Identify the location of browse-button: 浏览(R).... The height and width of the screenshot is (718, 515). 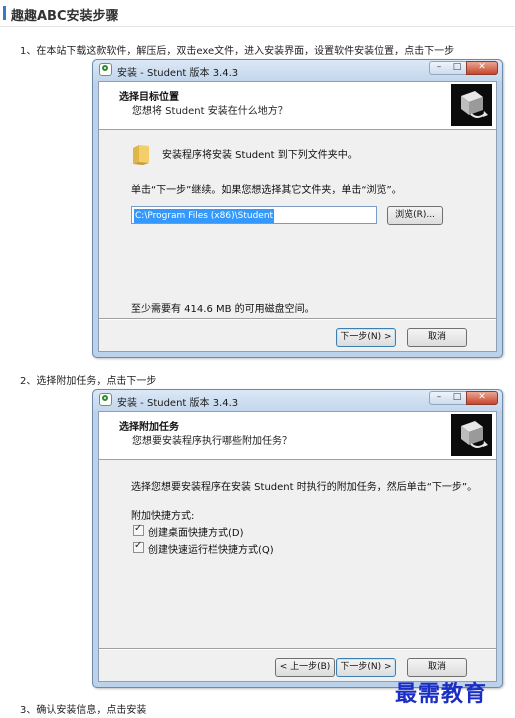
(415, 215).